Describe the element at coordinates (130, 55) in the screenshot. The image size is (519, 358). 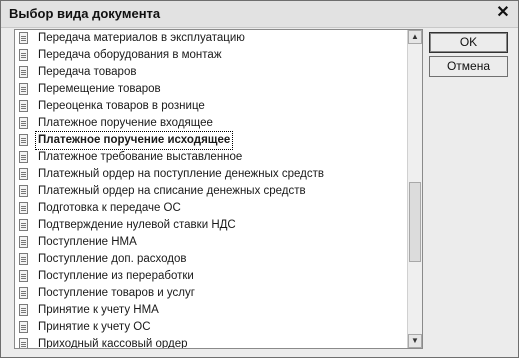
I see `list-item-label: Передача оборудования в монтаж` at that location.